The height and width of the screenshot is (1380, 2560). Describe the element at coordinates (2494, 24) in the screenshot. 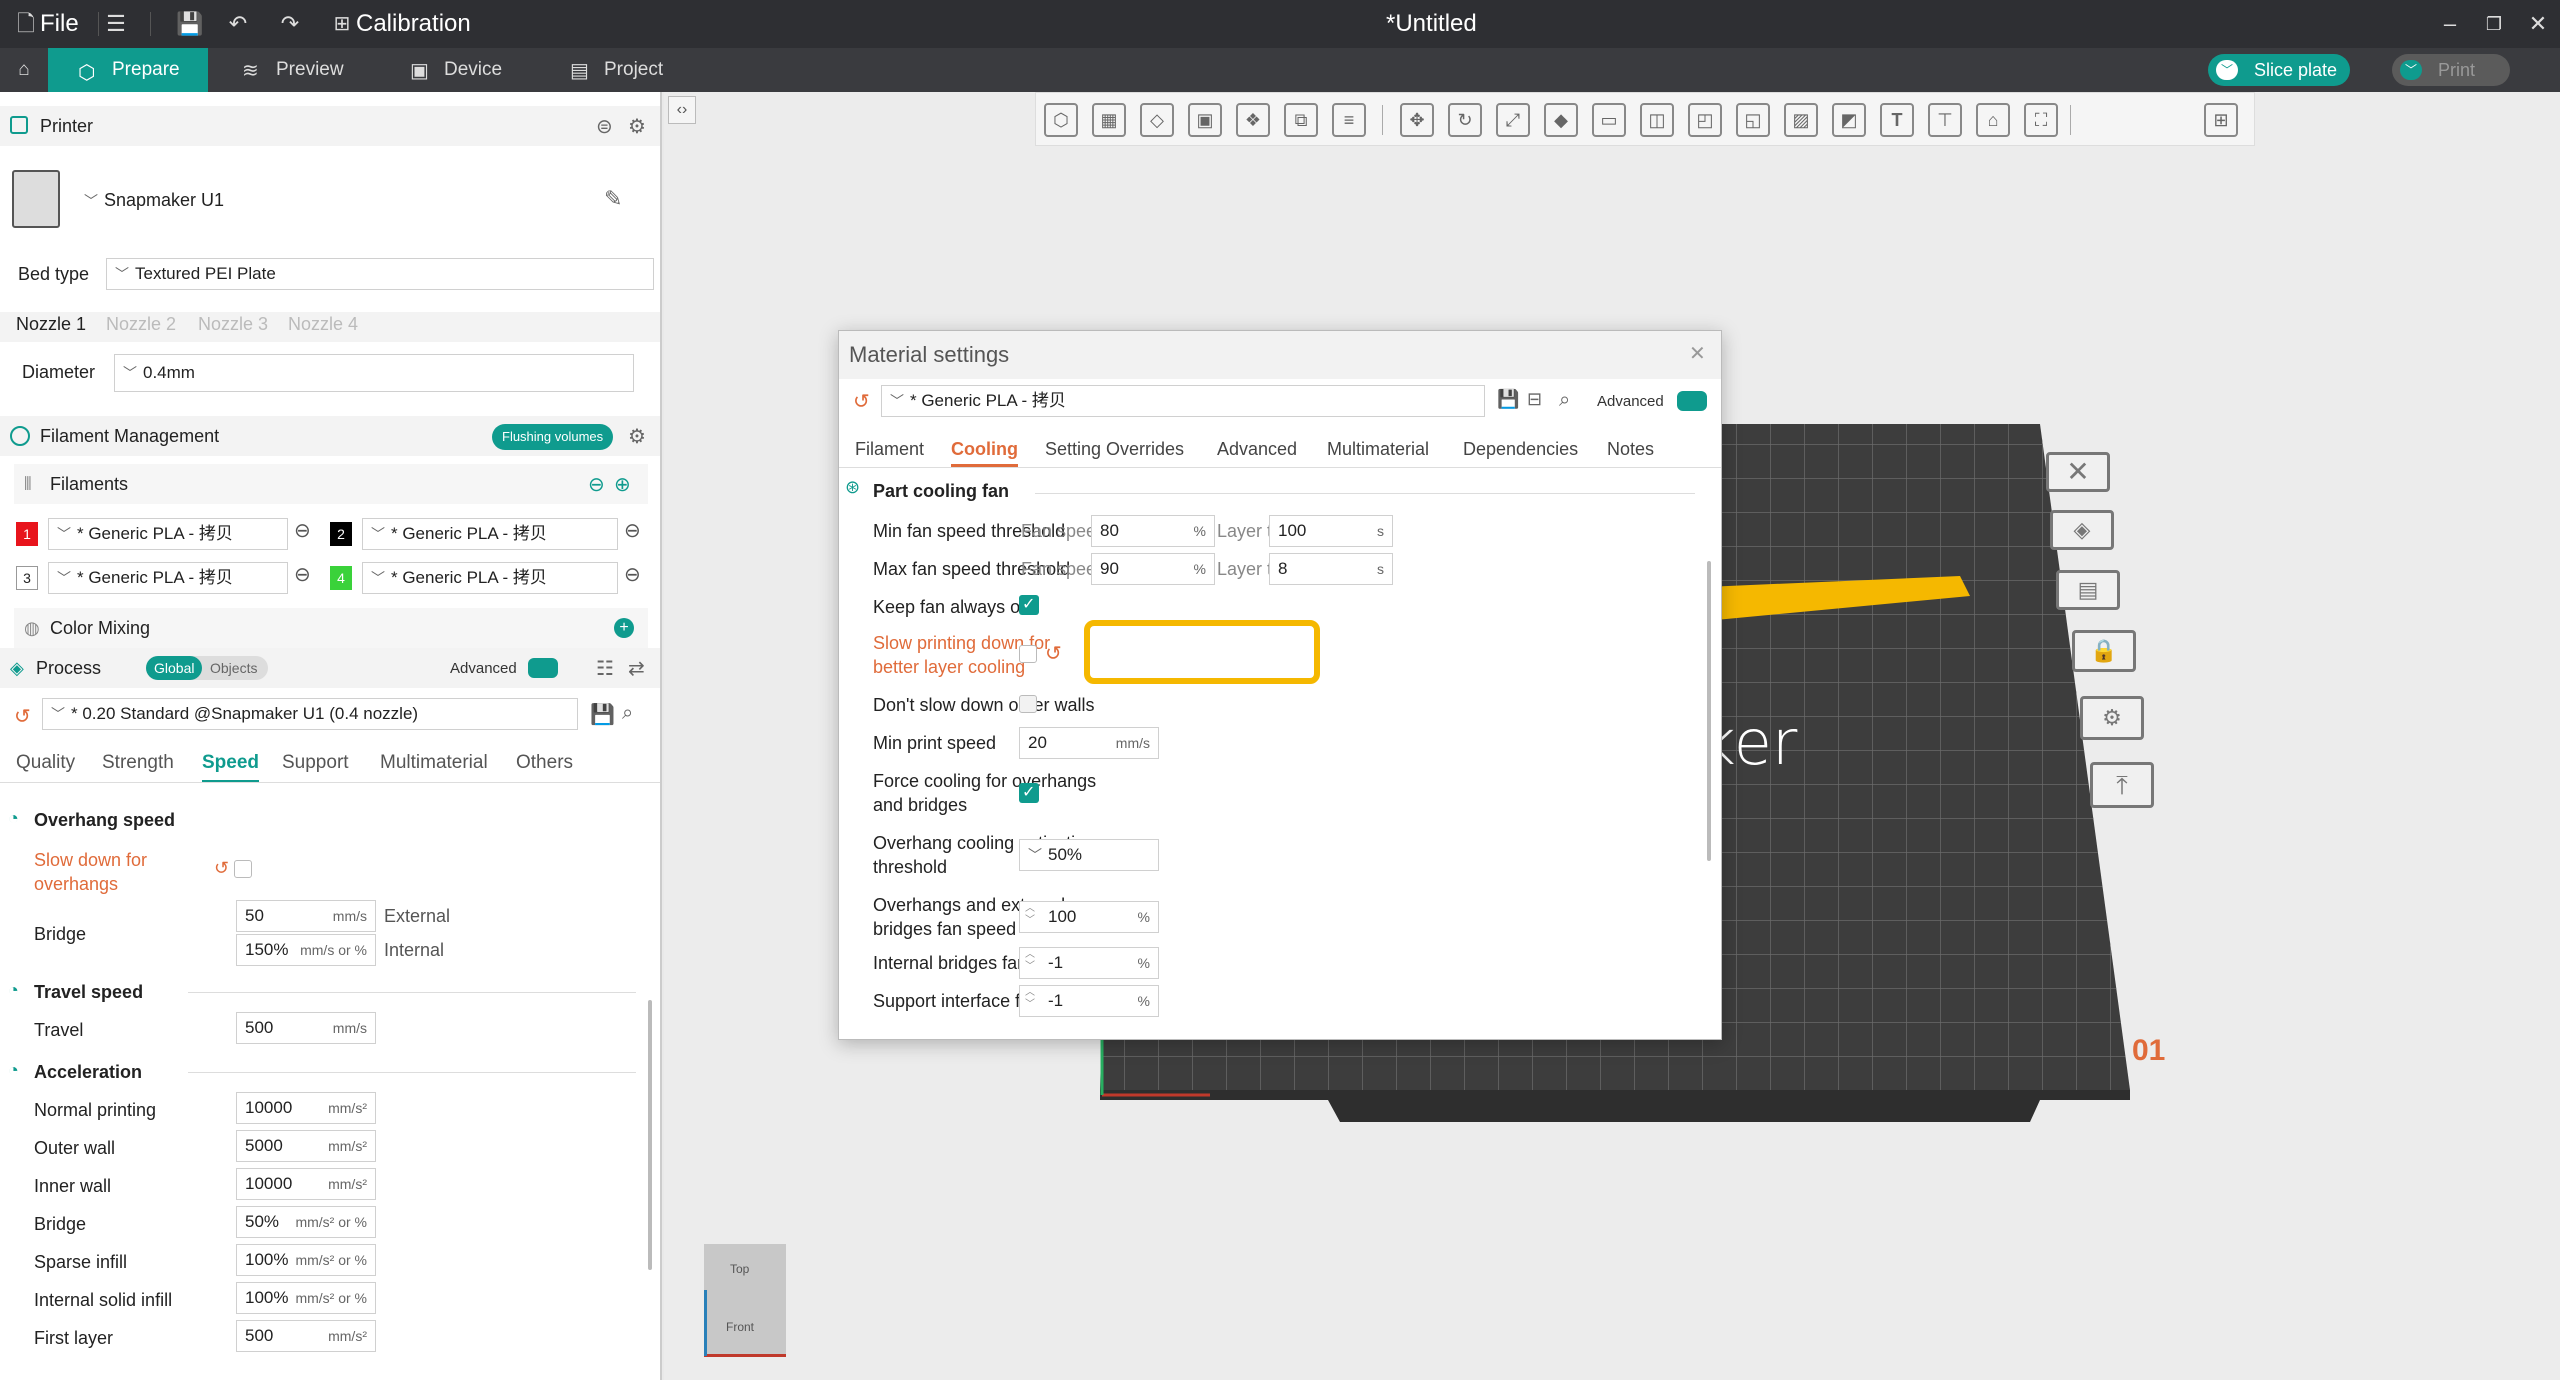

I see `restore-icon: ❐` at that location.